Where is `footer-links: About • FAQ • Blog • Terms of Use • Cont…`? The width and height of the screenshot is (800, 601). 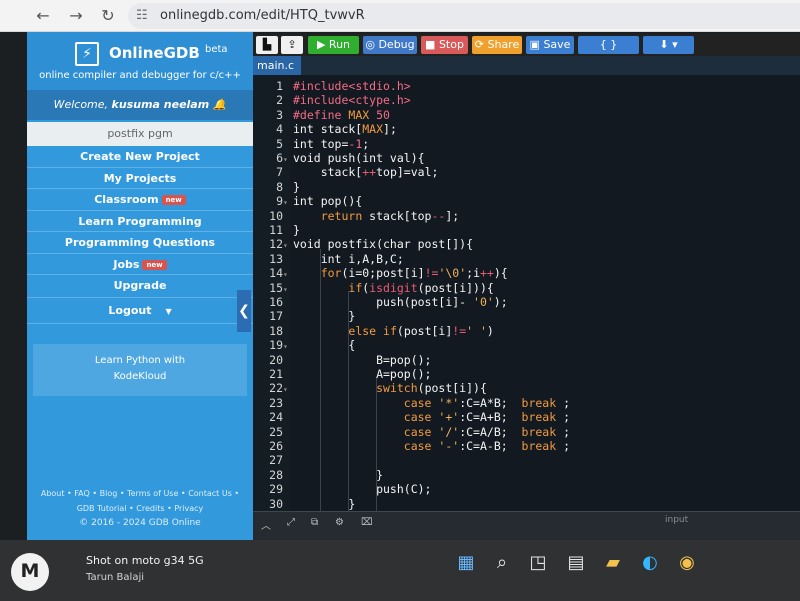
footer-links: About • FAQ • Blog • Terms of Use • Cont… is located at coordinates (140, 493).